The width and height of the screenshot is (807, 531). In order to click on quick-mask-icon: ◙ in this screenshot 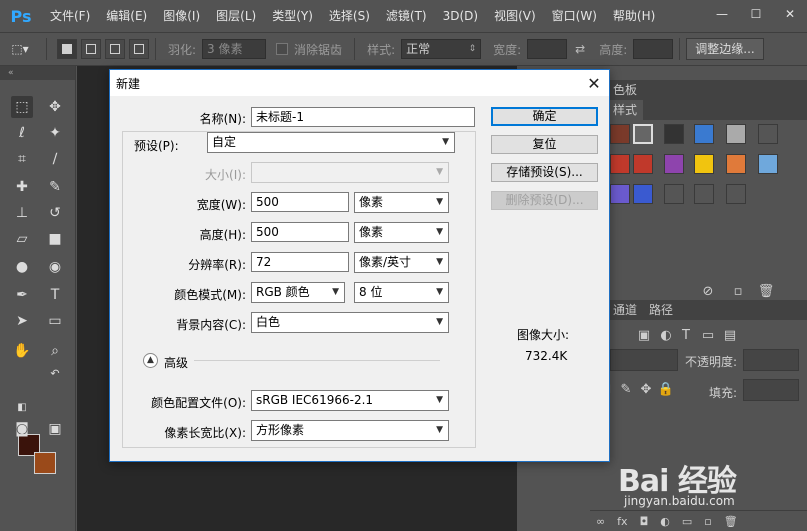, I will do `click(22, 429)`.